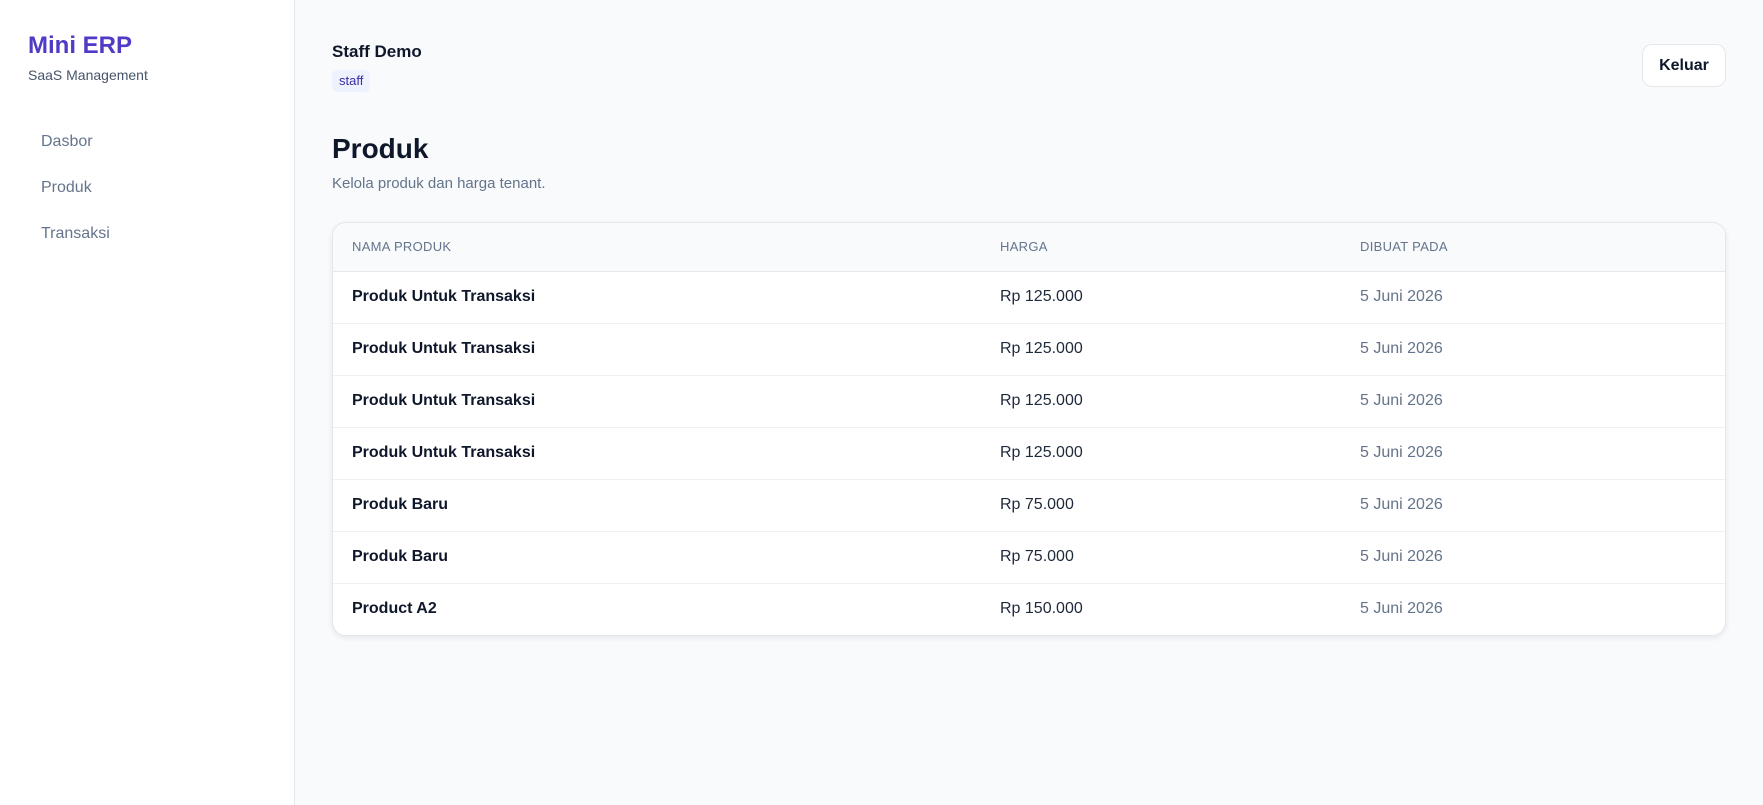 The image size is (1763, 805). I want to click on sidebar-nav: Dasbor Produk Transaksi, so click(148, 195).